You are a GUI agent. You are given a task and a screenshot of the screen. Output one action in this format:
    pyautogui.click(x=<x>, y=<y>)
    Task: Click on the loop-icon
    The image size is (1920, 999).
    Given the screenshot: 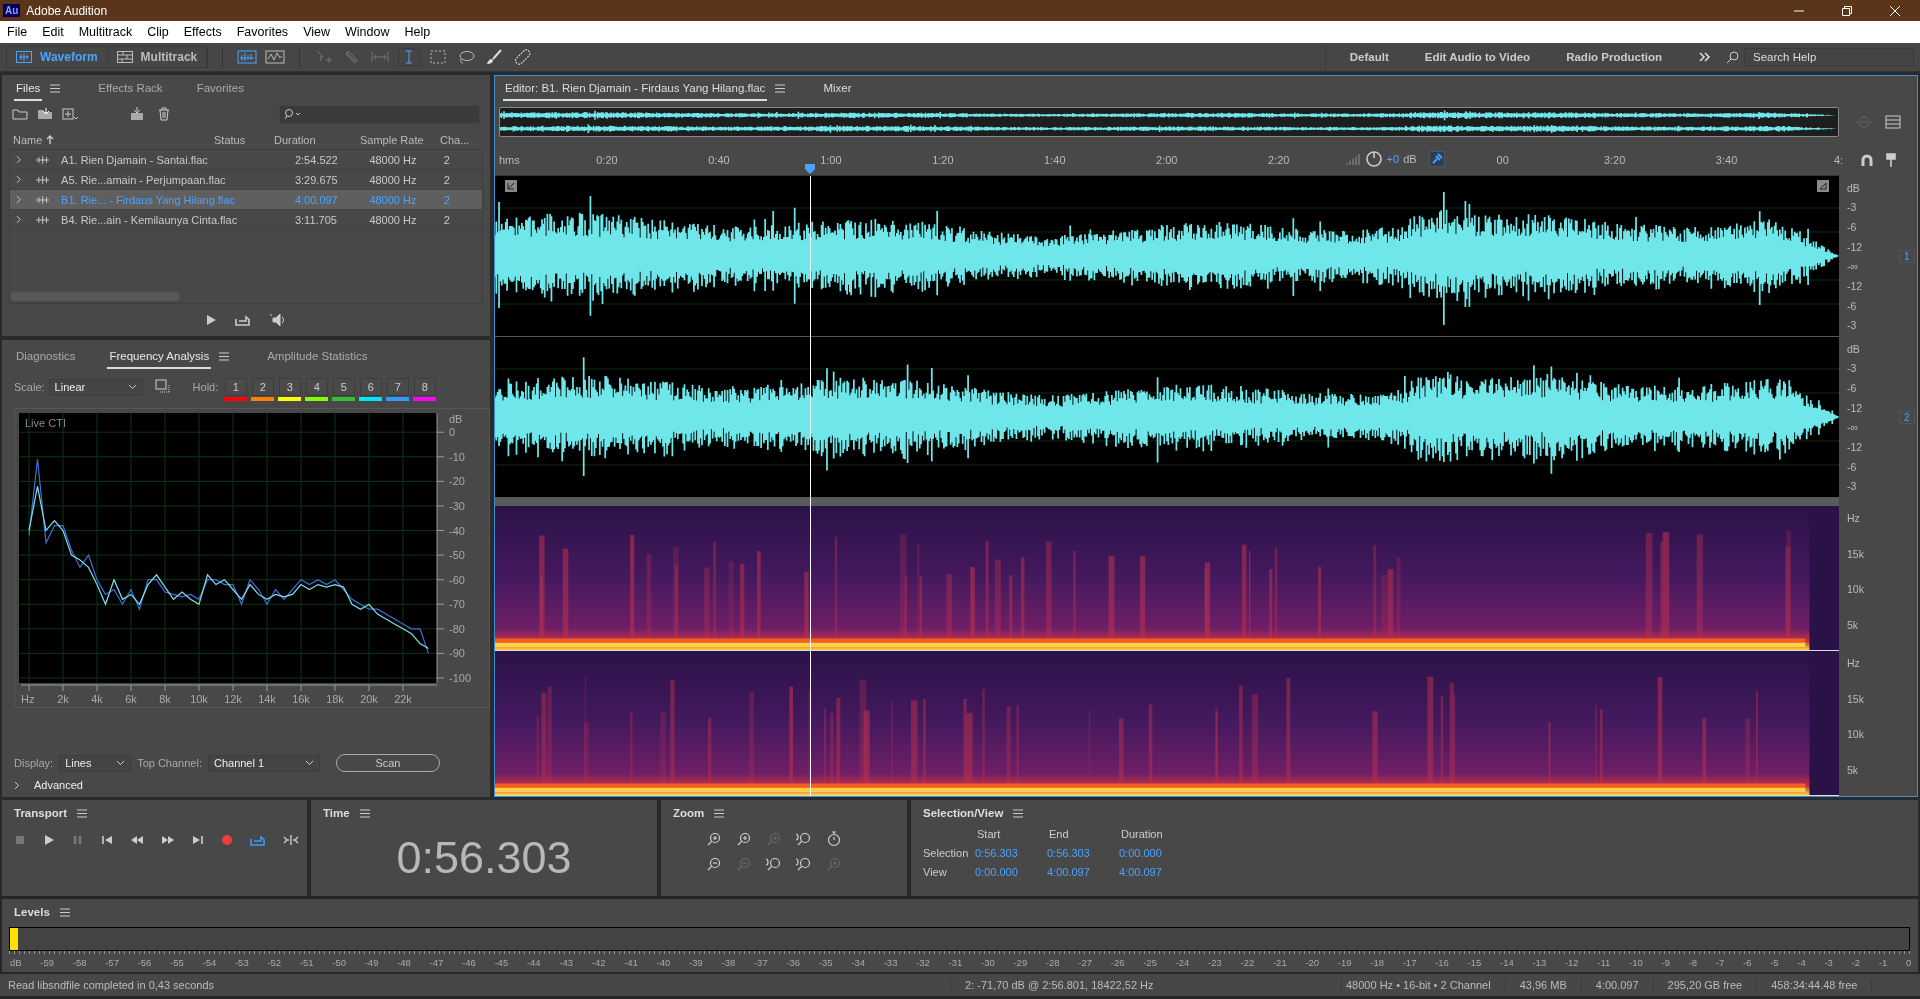 What is the action you would take?
    pyautogui.click(x=243, y=320)
    